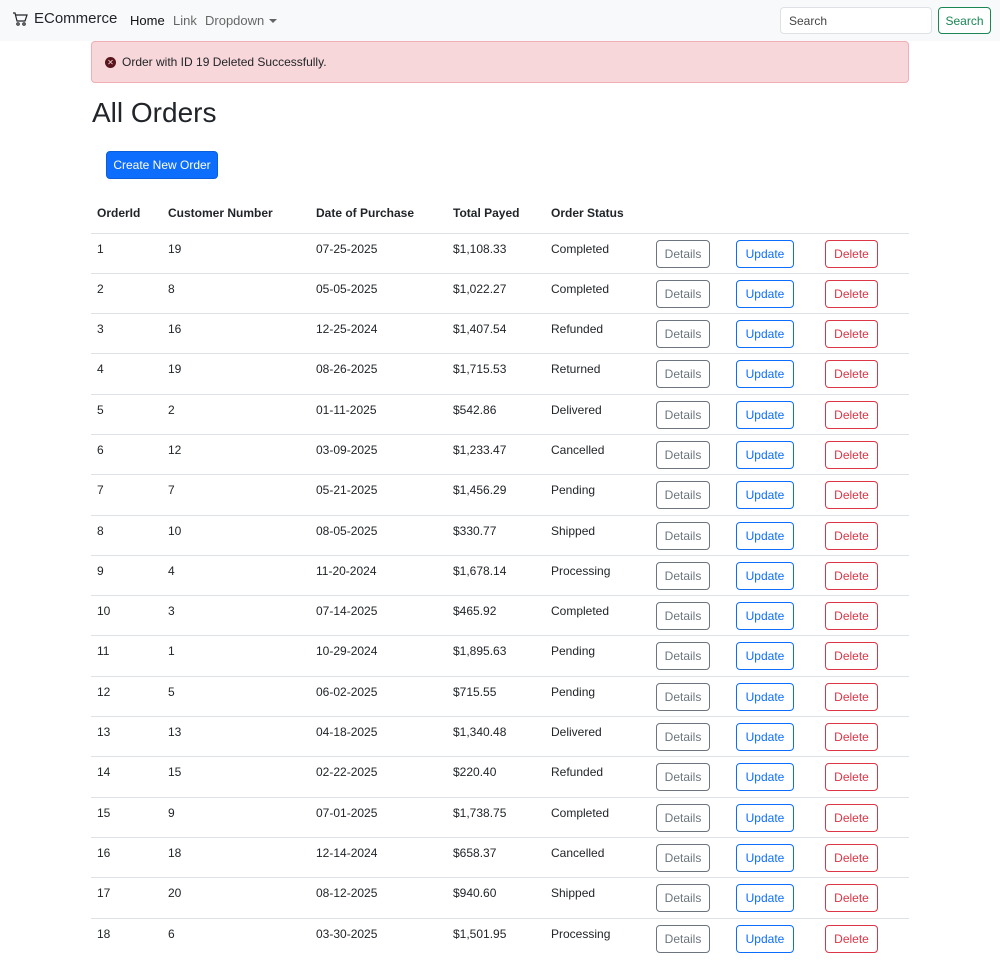  Describe the element at coordinates (378, 857) in the screenshot. I see `cell-date: 12-14-2024` at that location.